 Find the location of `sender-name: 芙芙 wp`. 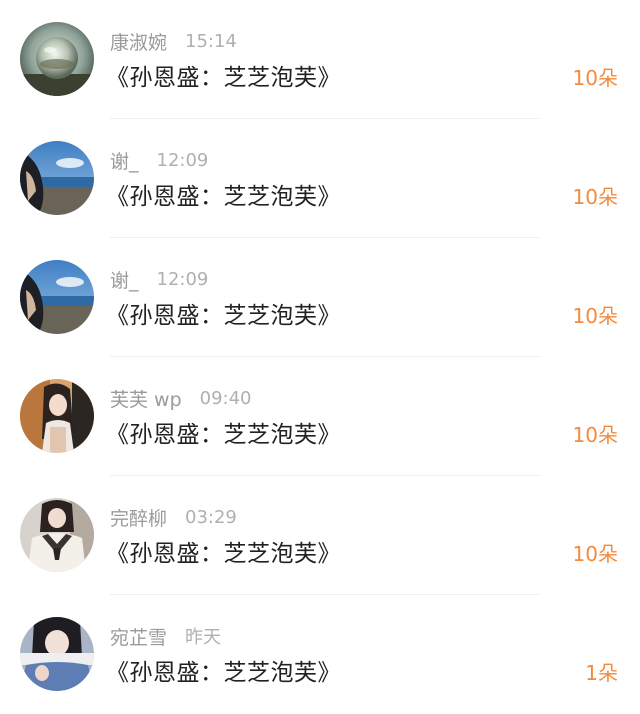

sender-name: 芙芙 wp is located at coordinates (146, 398).